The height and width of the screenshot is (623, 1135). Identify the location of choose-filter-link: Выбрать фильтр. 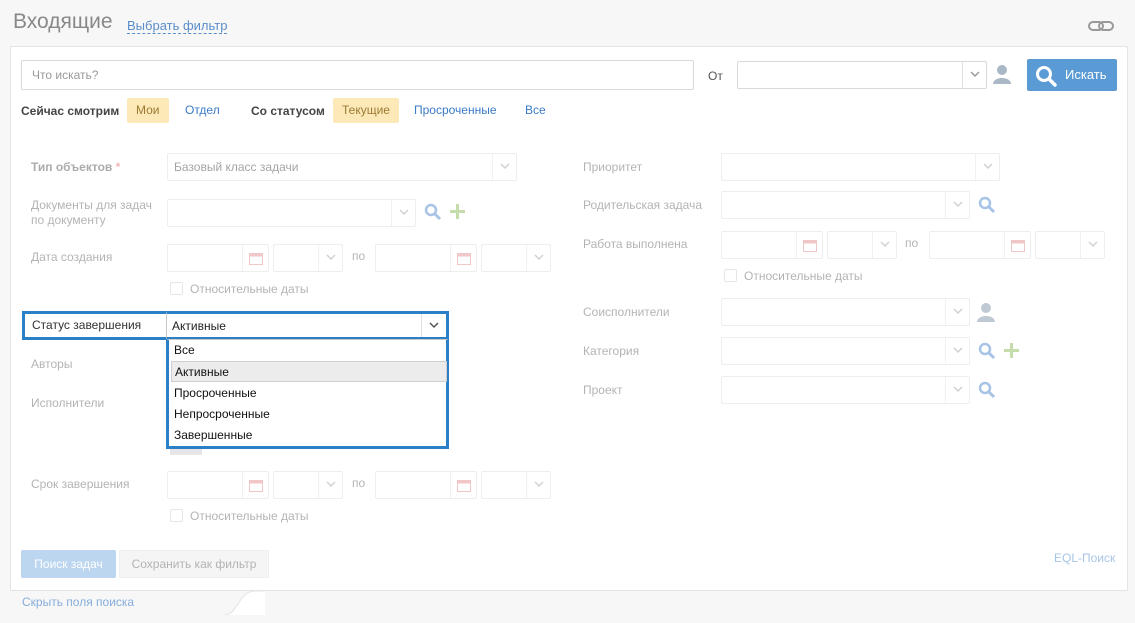
(177, 26).